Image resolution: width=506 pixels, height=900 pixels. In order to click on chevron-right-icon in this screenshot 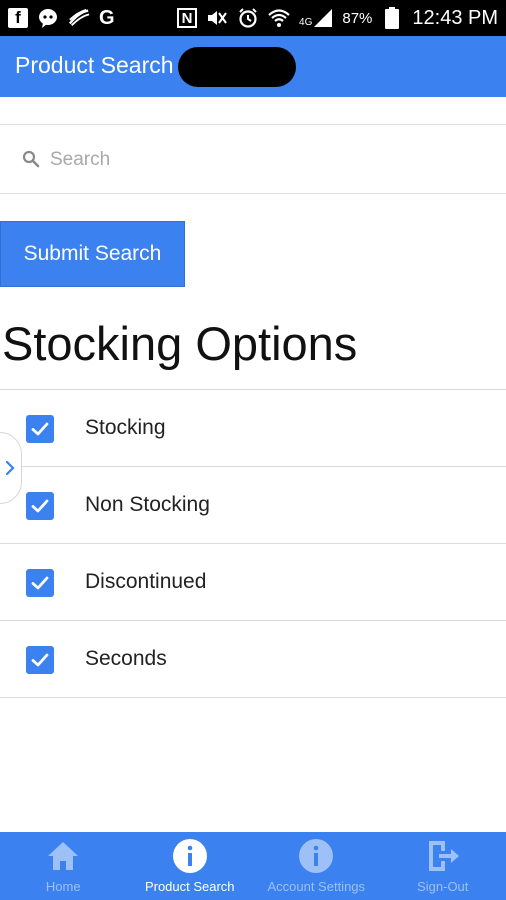, I will do `click(10, 468)`.